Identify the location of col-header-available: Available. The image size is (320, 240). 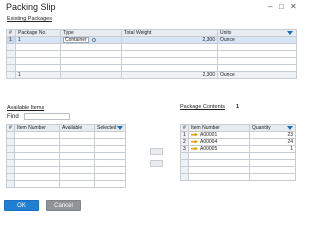
(77, 128).